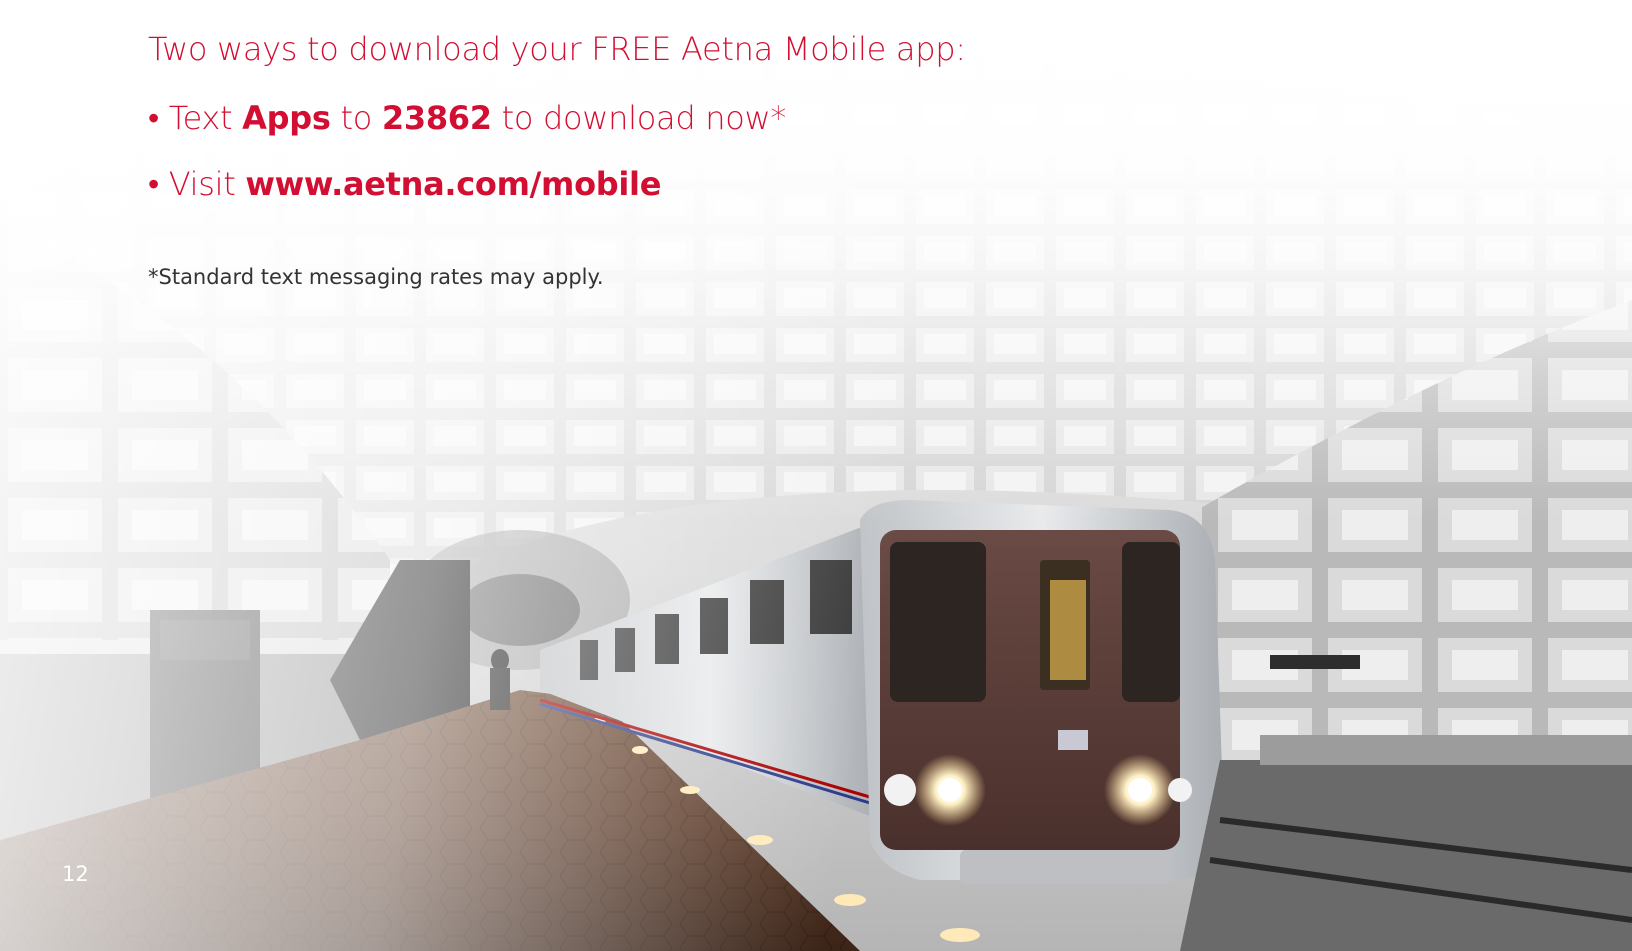  Describe the element at coordinates (356, 118) in the screenshot. I see `text-to: to` at that location.